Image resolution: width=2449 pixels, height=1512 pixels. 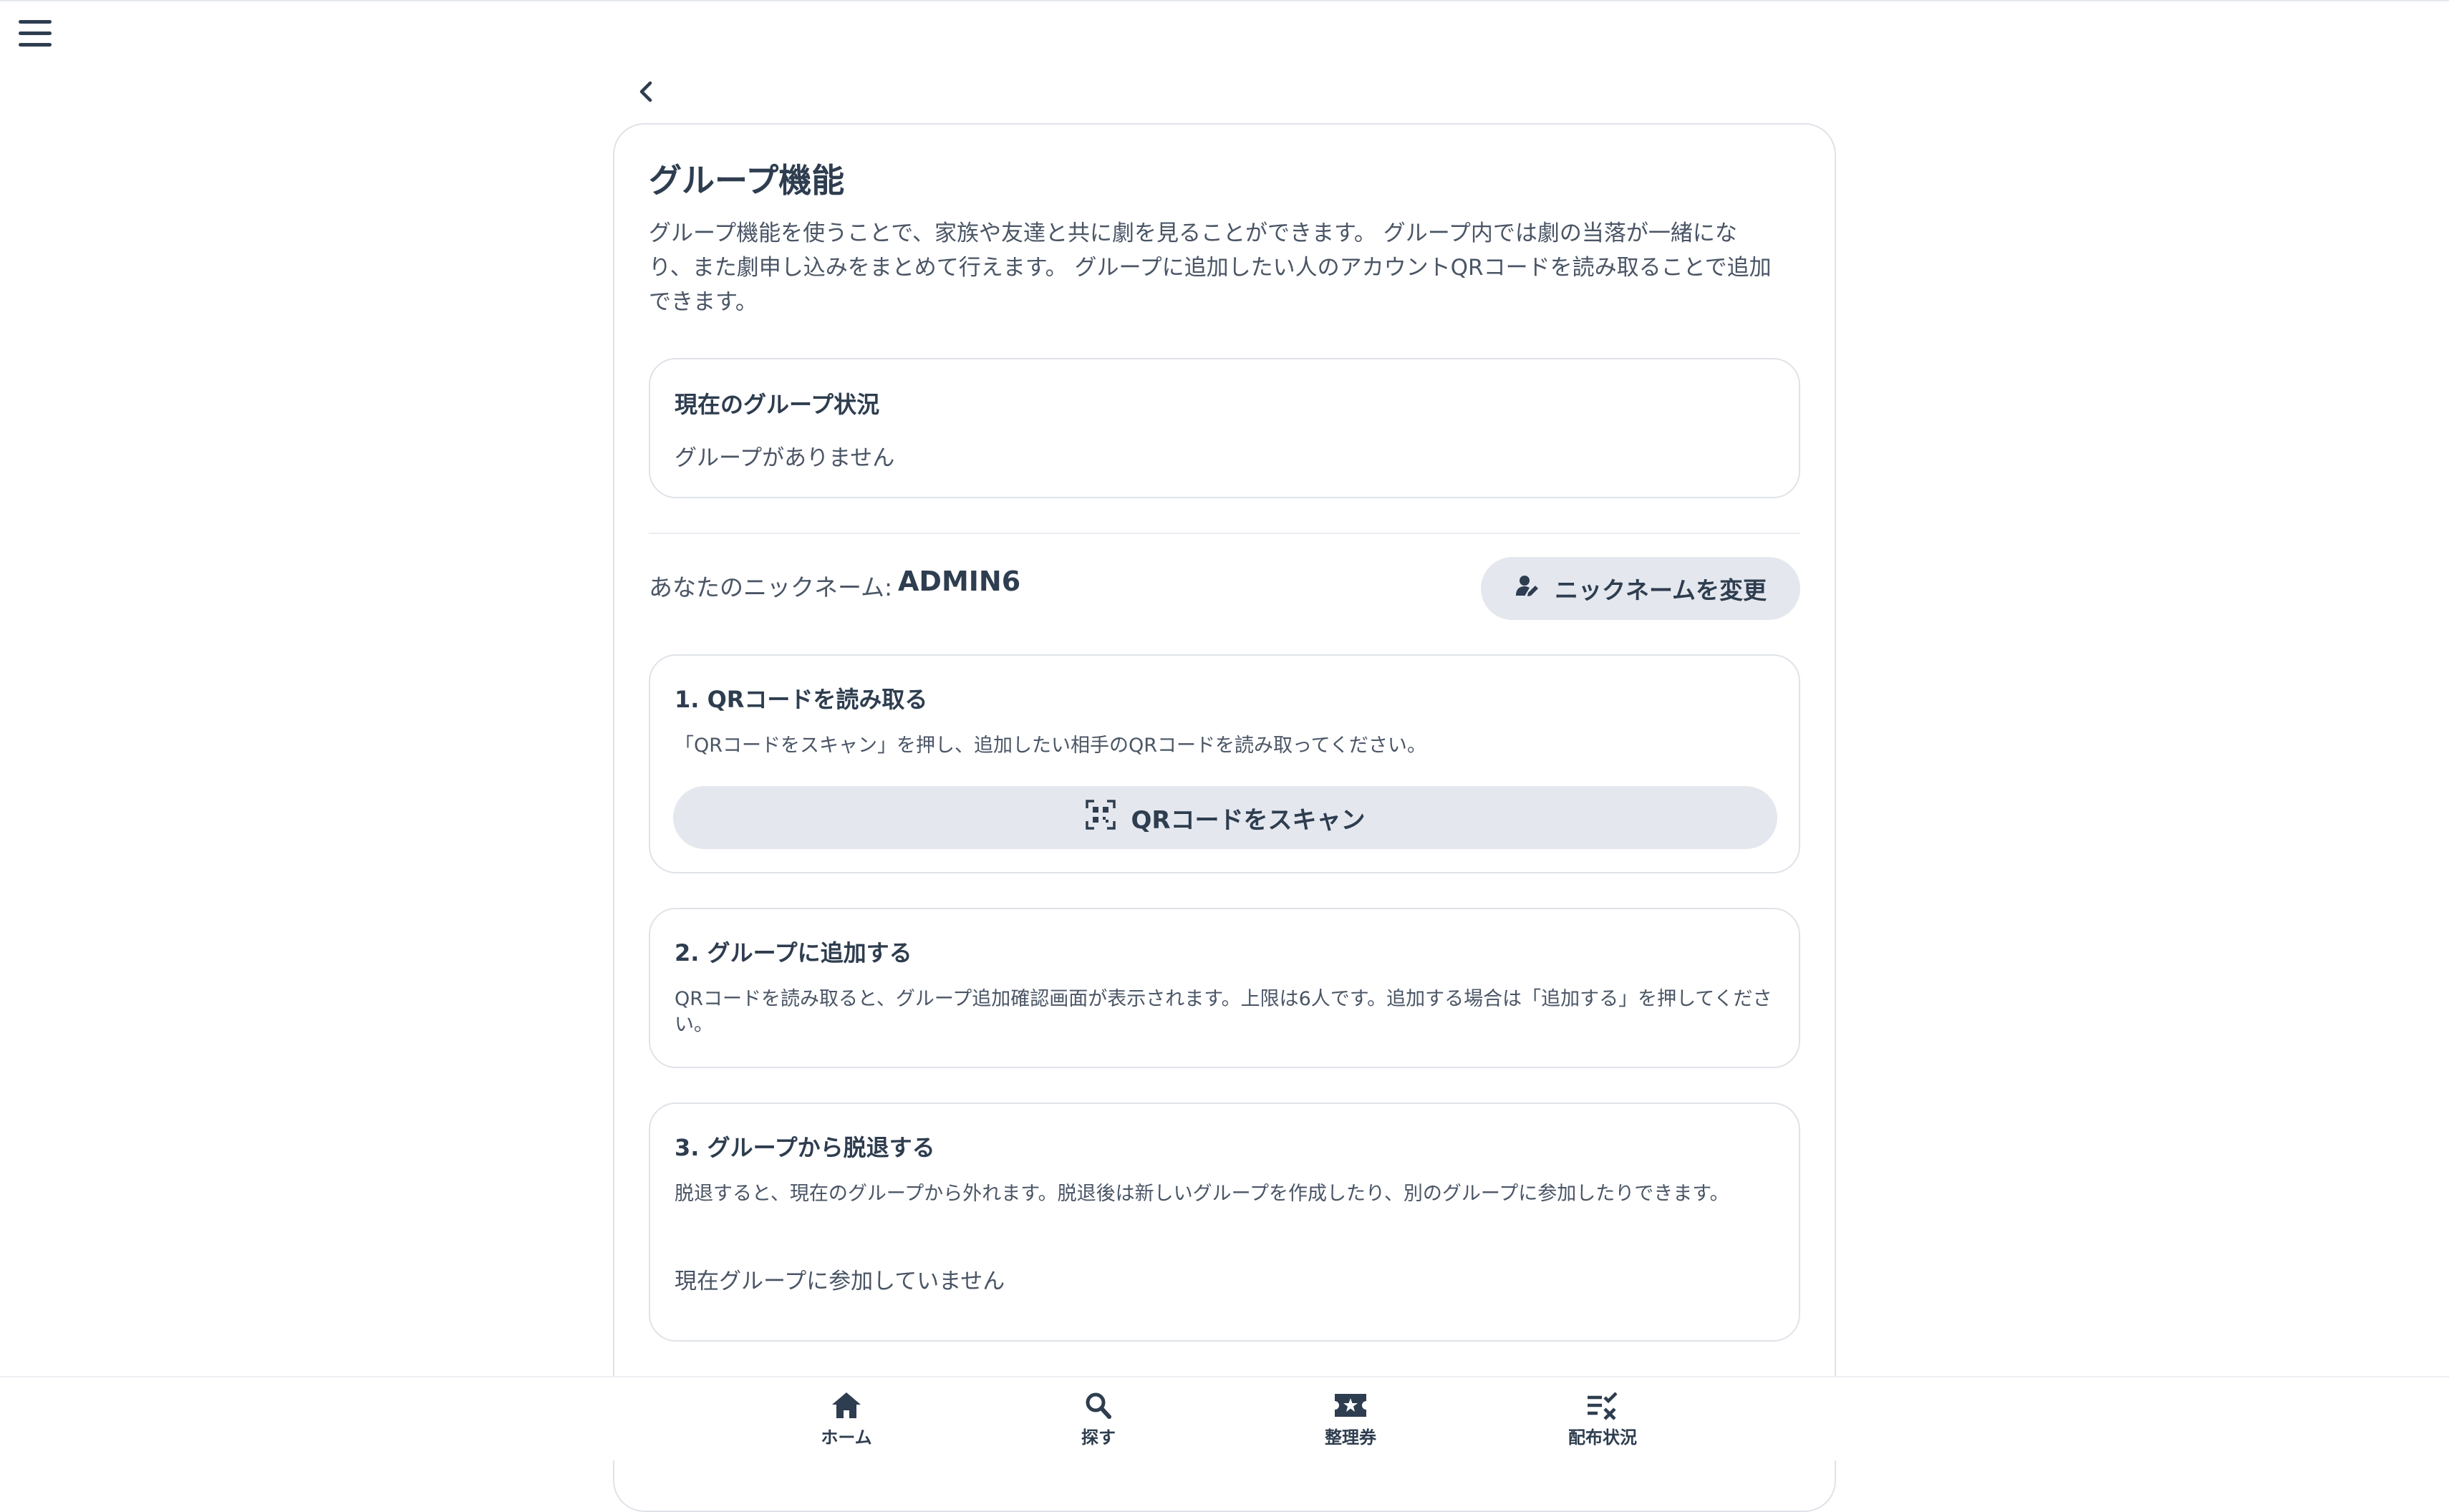 I want to click on group-status-box: 現在のグループ状況 グループがありません, so click(x=1224, y=428).